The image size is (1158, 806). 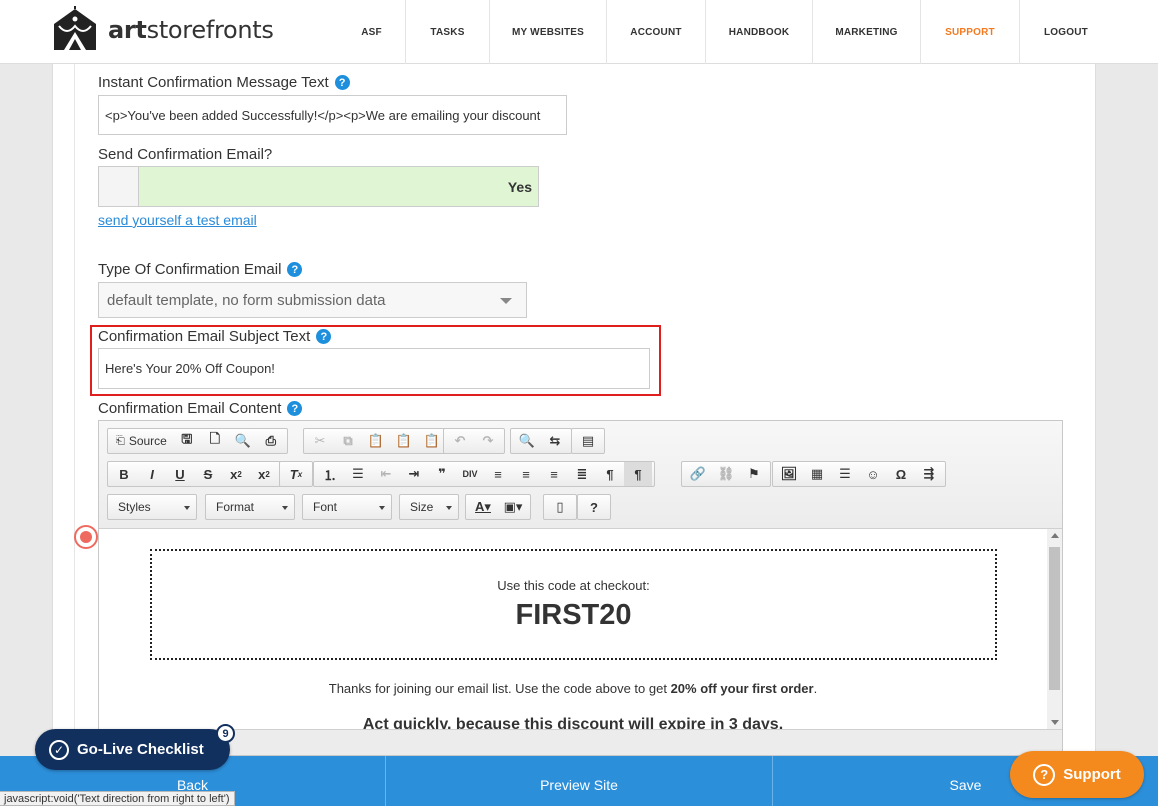 I want to click on subscript-icon: x2, so click(x=236, y=474).